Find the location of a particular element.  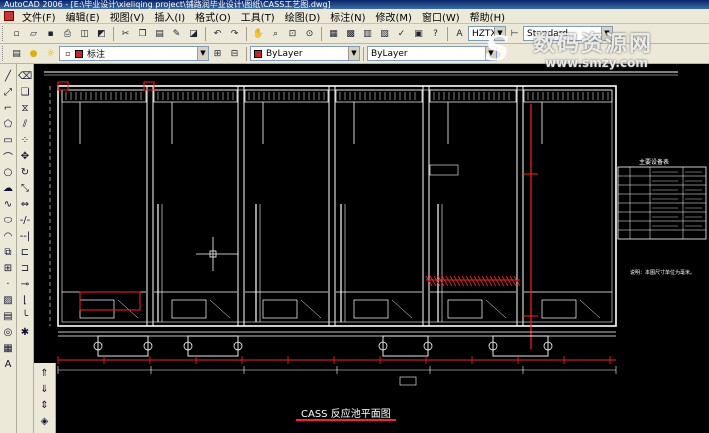

block-editor-icon: ◪ is located at coordinates (193, 33).